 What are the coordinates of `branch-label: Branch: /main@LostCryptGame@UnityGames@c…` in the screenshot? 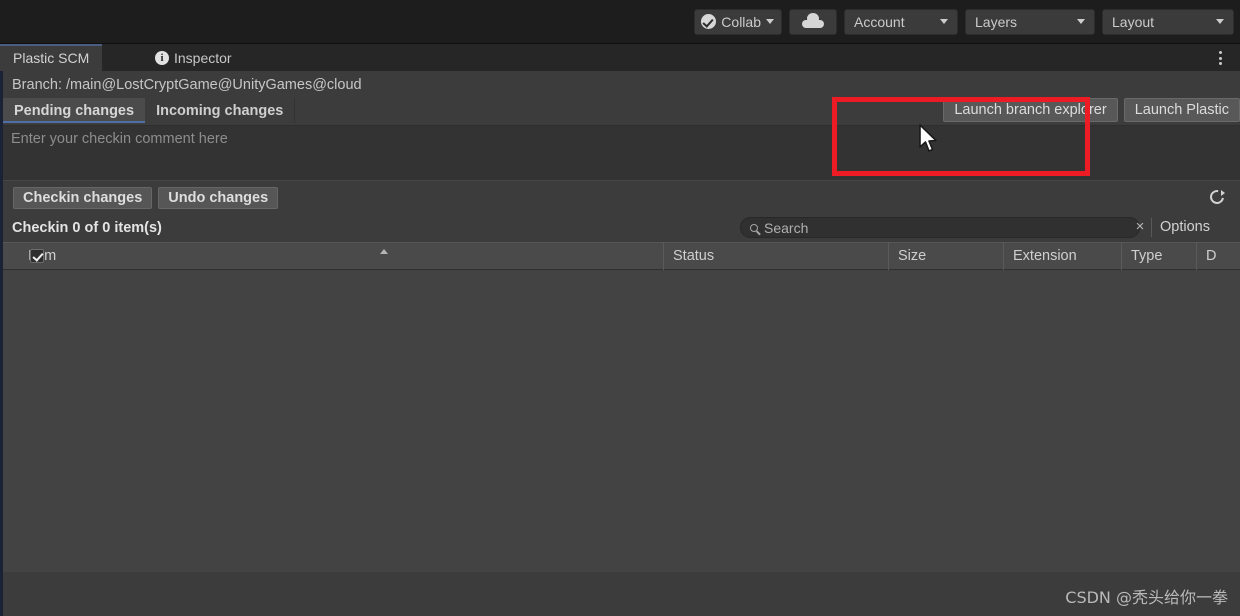 It's located at (187, 84).